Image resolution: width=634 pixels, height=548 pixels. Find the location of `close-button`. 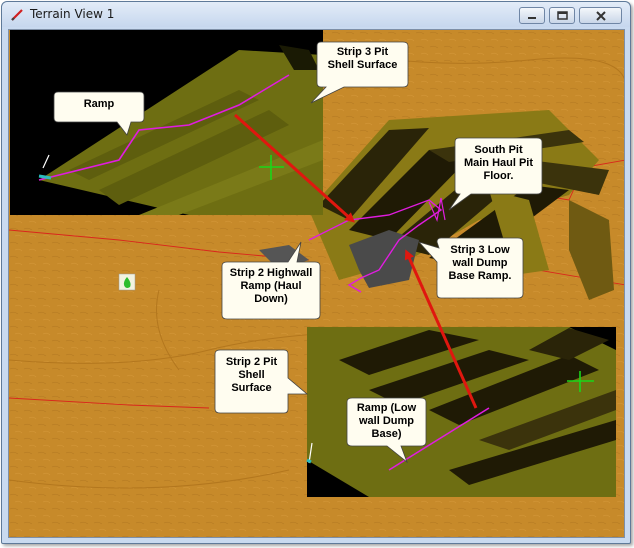

close-button is located at coordinates (600, 15).